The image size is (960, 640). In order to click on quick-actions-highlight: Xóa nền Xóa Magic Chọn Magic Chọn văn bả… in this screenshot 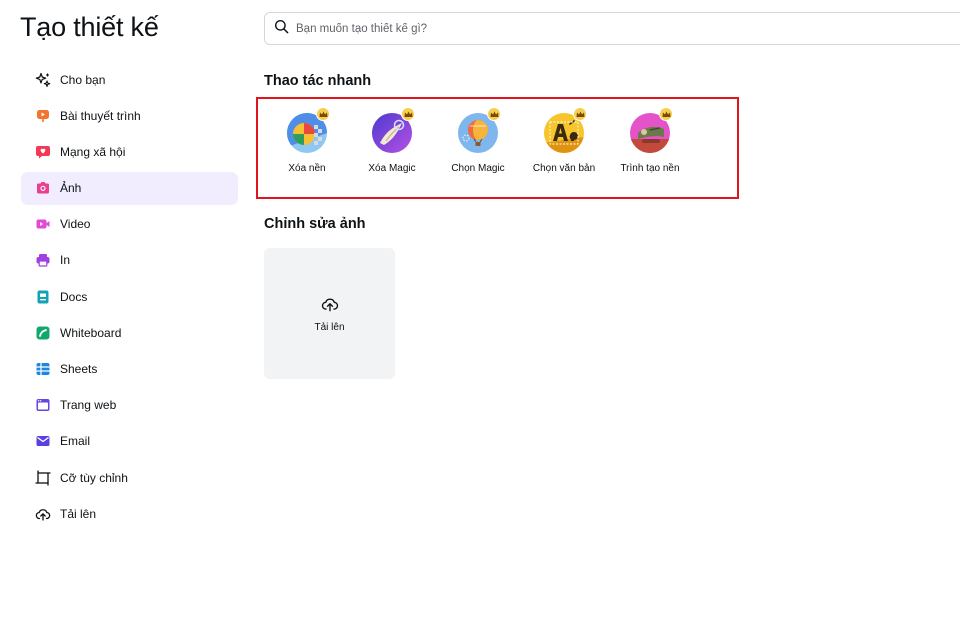, I will do `click(497, 148)`.